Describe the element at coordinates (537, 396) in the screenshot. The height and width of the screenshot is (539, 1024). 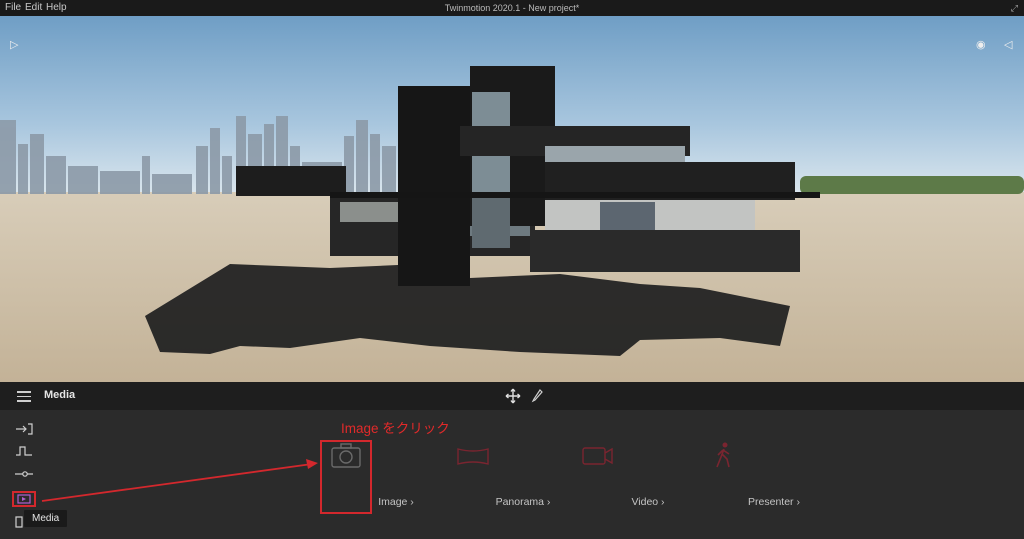
I see `pen-icon` at that location.